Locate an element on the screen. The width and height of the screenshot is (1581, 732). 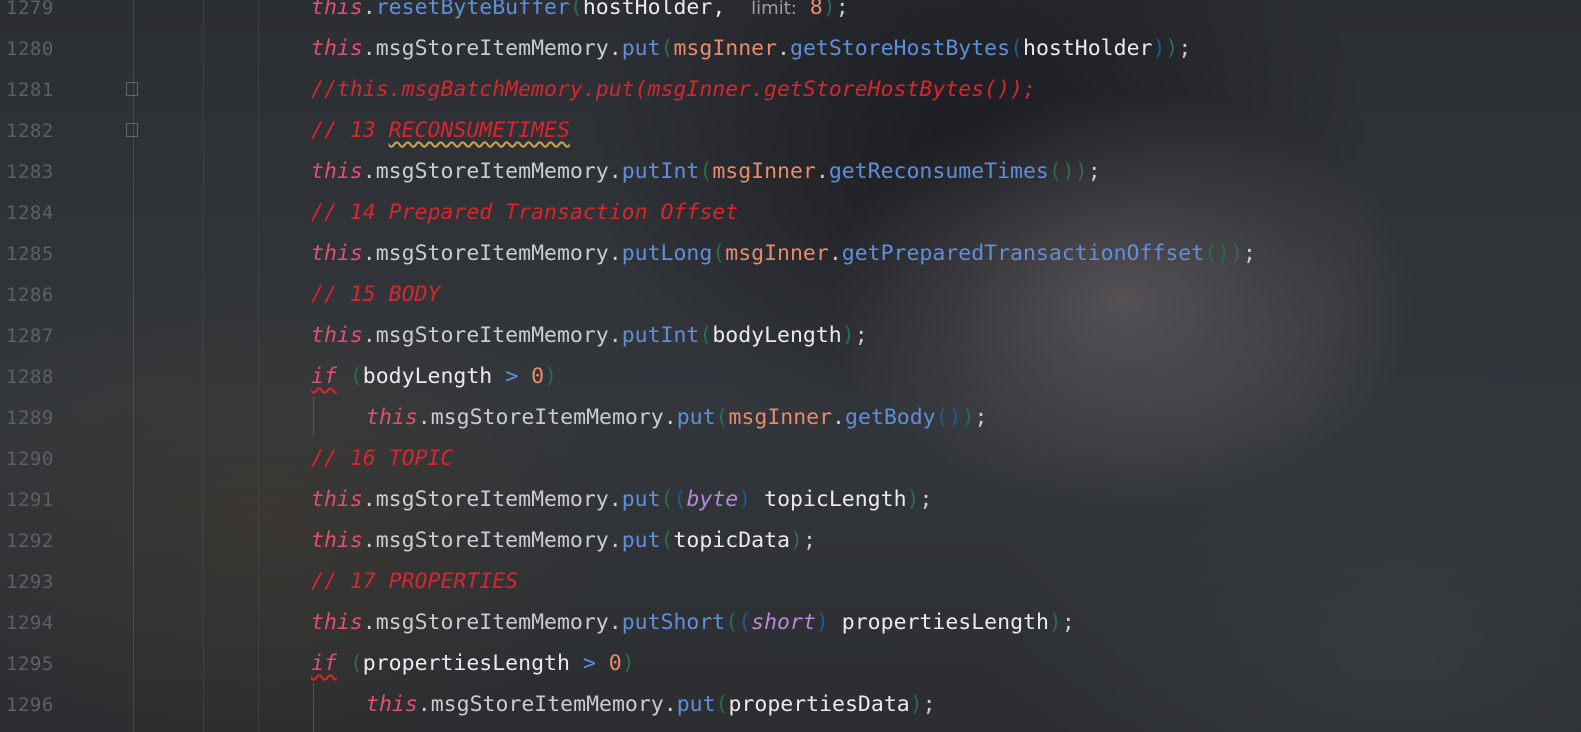
inlay-hint: limit: is located at coordinates (774, 9).